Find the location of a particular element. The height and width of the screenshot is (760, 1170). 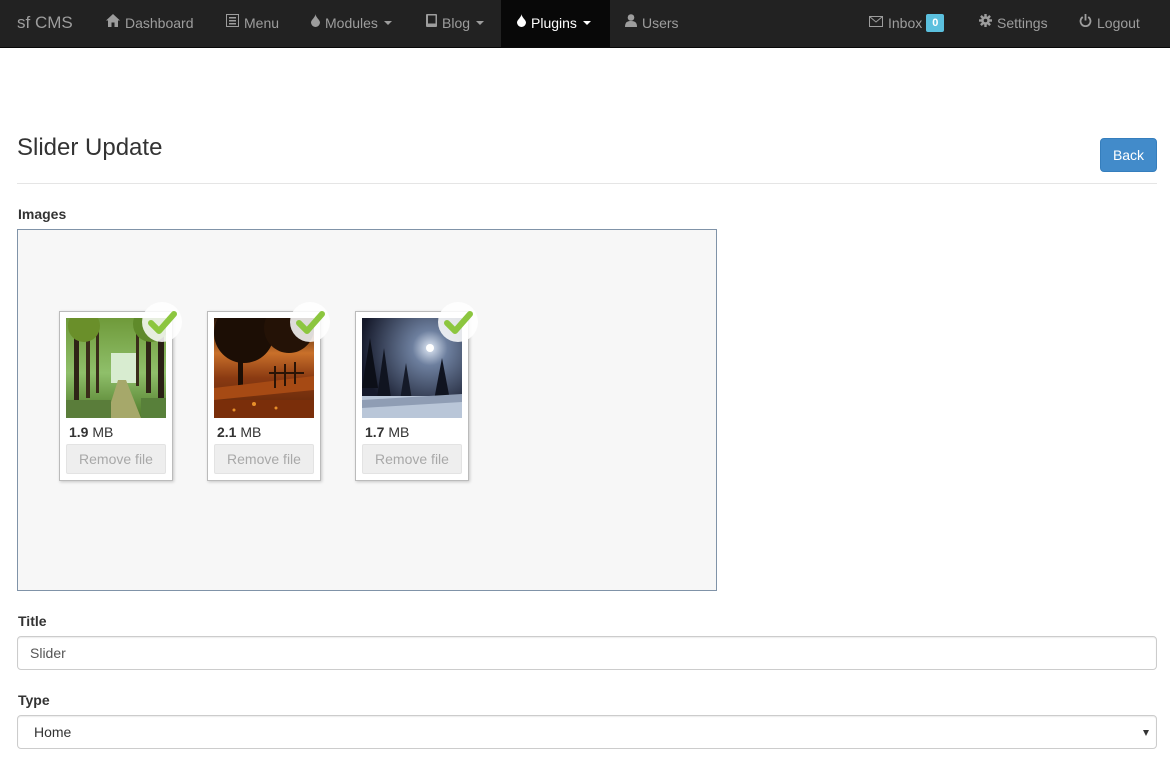

title-label: Title is located at coordinates (32, 621).